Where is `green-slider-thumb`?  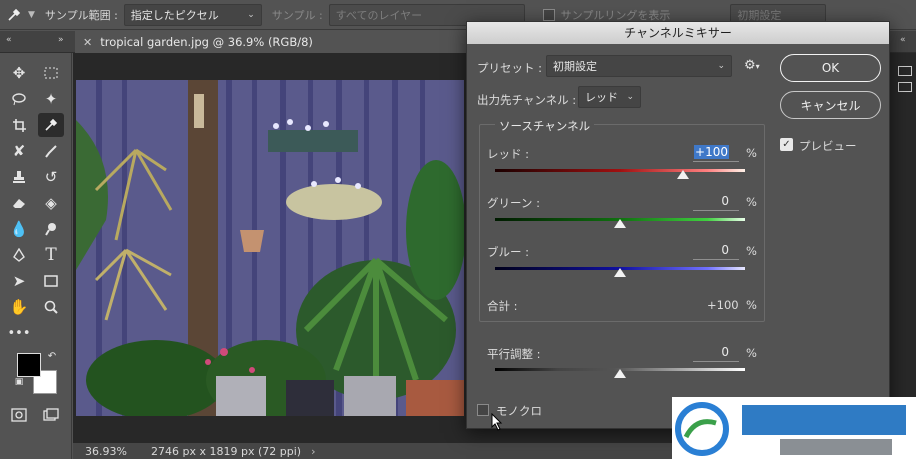 green-slider-thumb is located at coordinates (620, 223).